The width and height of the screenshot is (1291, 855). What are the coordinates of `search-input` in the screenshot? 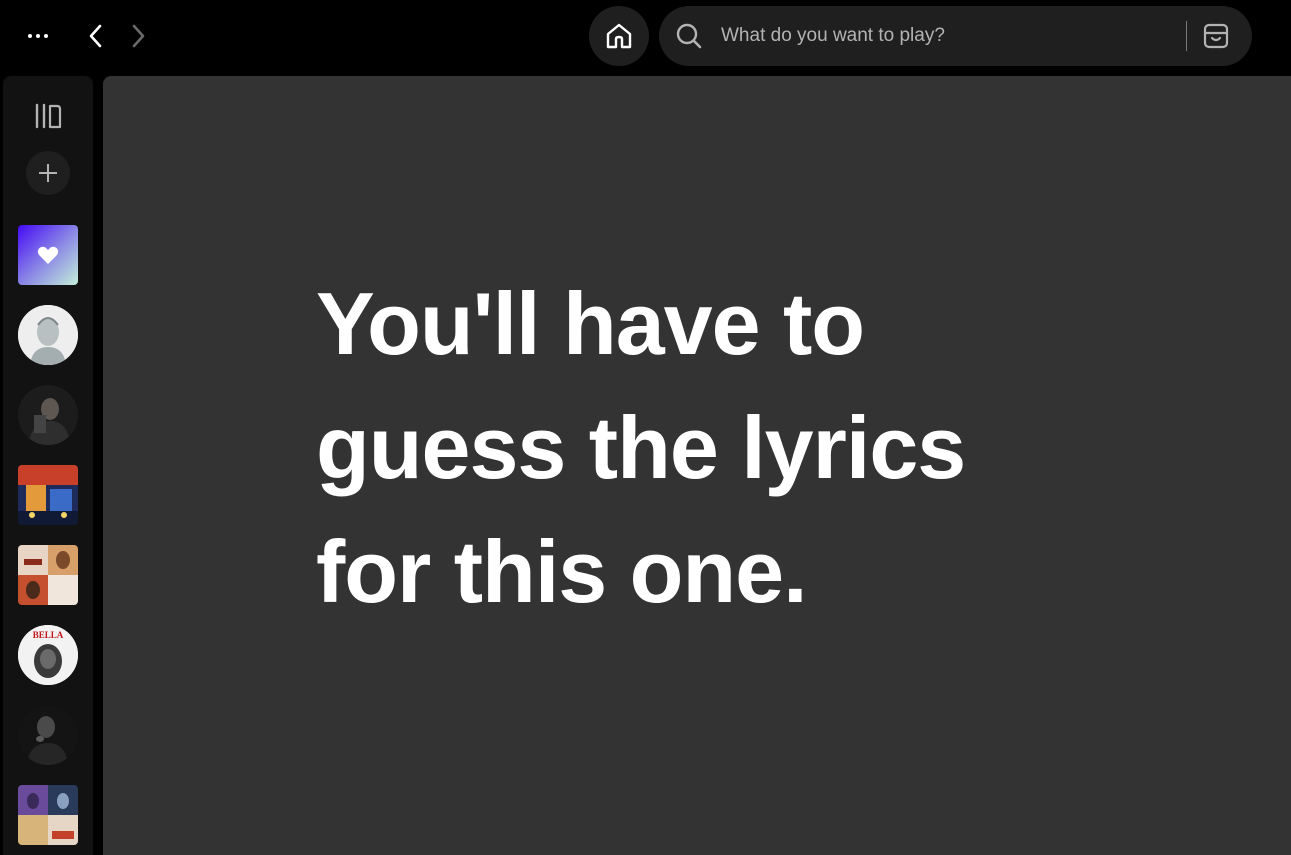 It's located at (944, 36).